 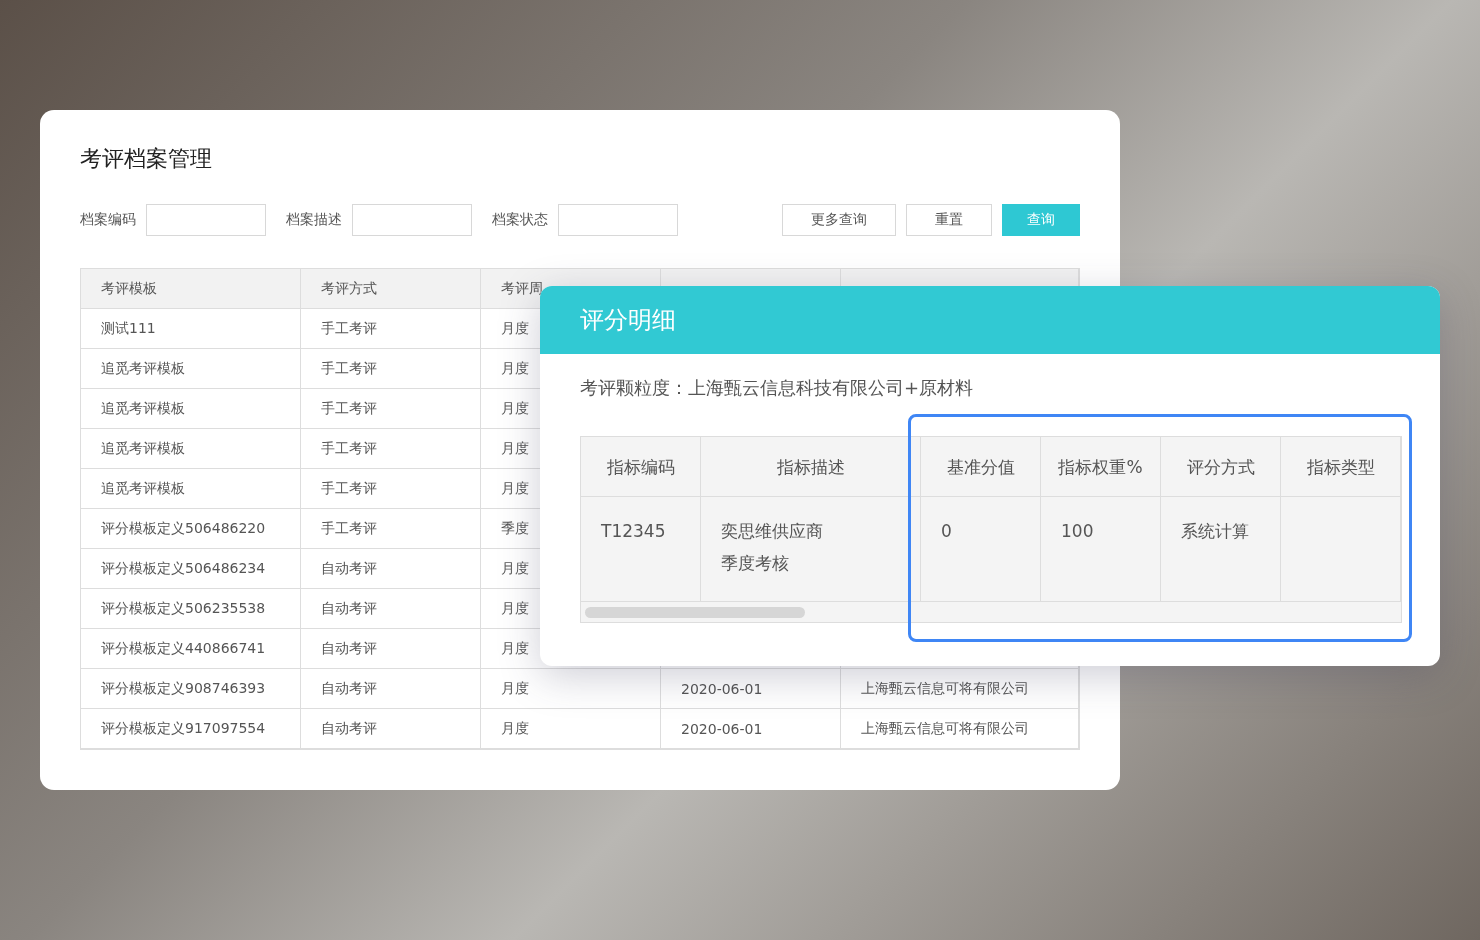 What do you see at coordinates (1101, 467) in the screenshot?
I see `column-header: 指标权重%` at bounding box center [1101, 467].